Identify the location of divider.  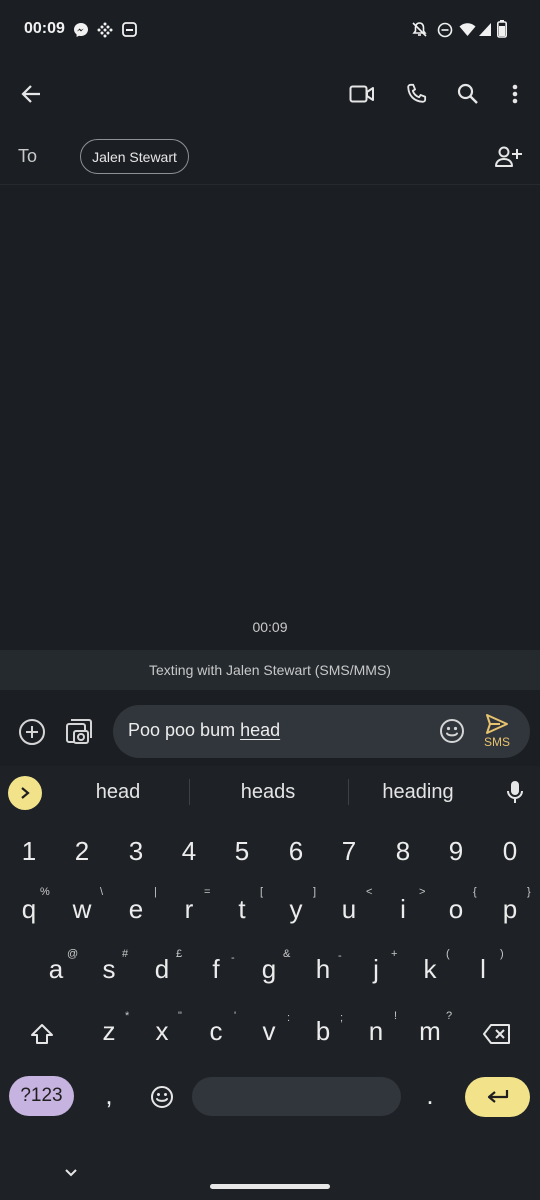
(270, 184).